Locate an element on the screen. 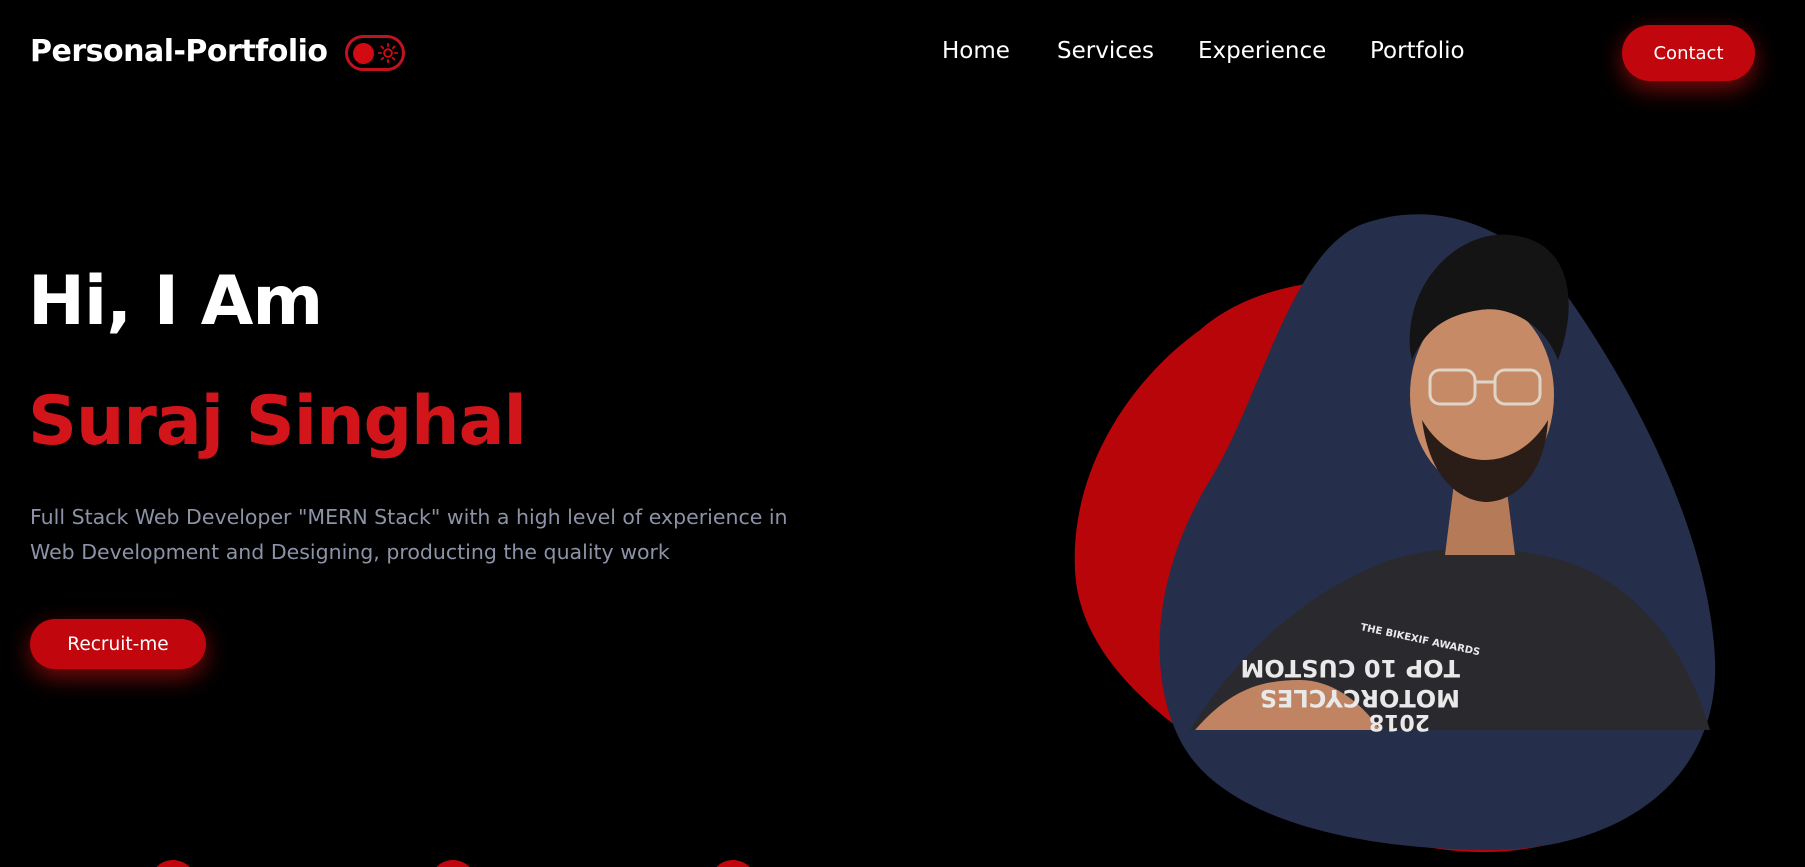 The width and height of the screenshot is (1805, 867). site-logo: Personal-Portfolio is located at coordinates (179, 51).